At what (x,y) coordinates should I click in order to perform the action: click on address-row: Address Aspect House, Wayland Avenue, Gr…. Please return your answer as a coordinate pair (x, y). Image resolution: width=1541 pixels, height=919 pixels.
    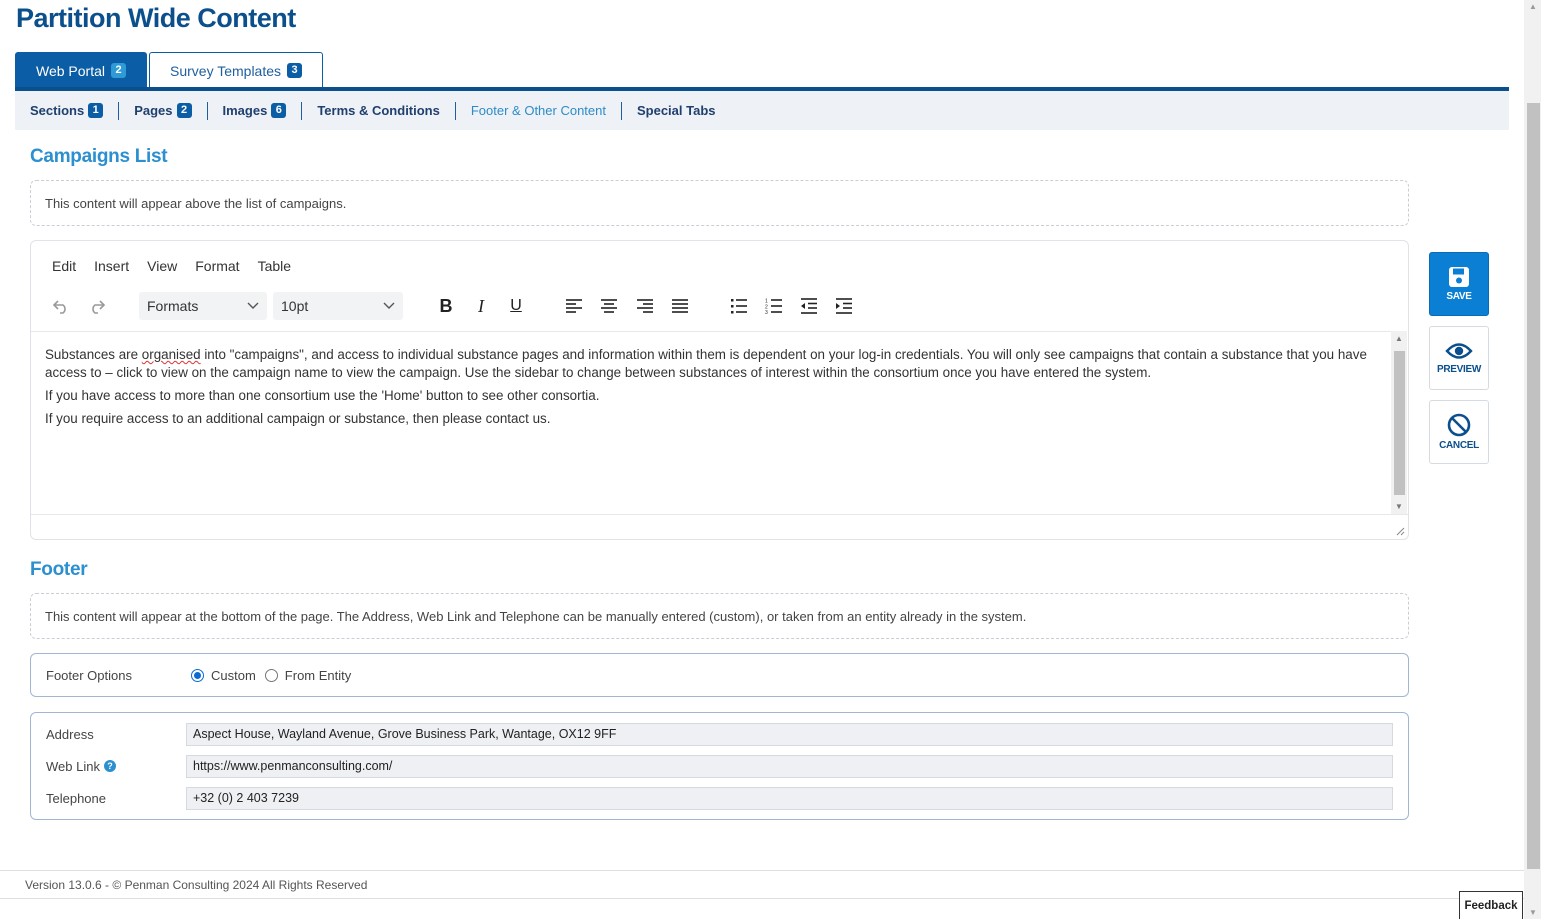
    Looking at the image, I should click on (719, 734).